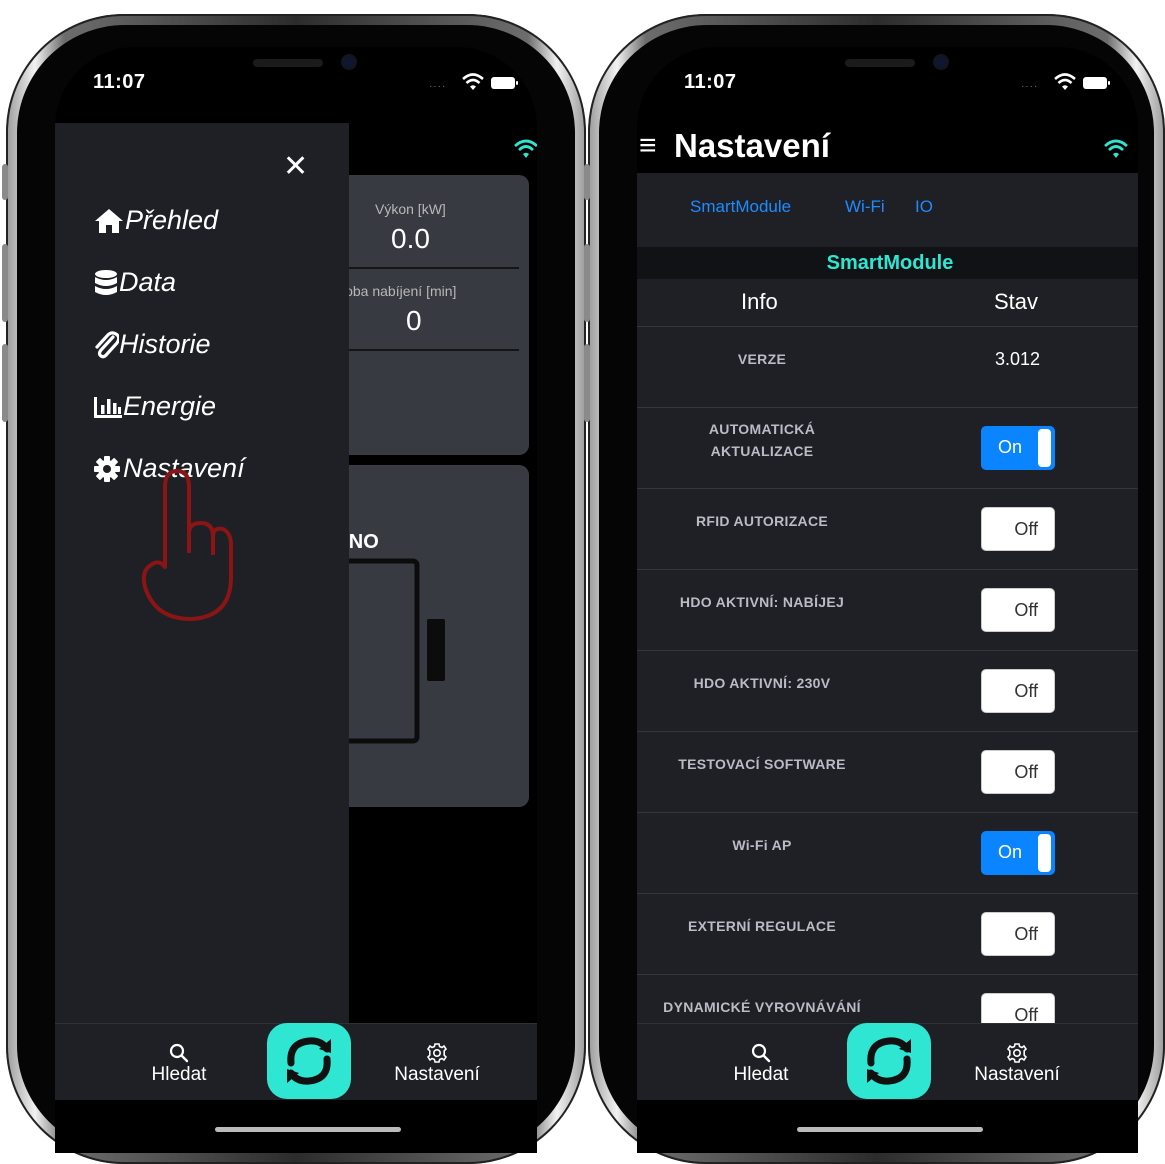 Image resolution: width=1165 pixels, height=1164 pixels. Describe the element at coordinates (887, 263) in the screenshot. I see `section-title: SmartModule` at that location.